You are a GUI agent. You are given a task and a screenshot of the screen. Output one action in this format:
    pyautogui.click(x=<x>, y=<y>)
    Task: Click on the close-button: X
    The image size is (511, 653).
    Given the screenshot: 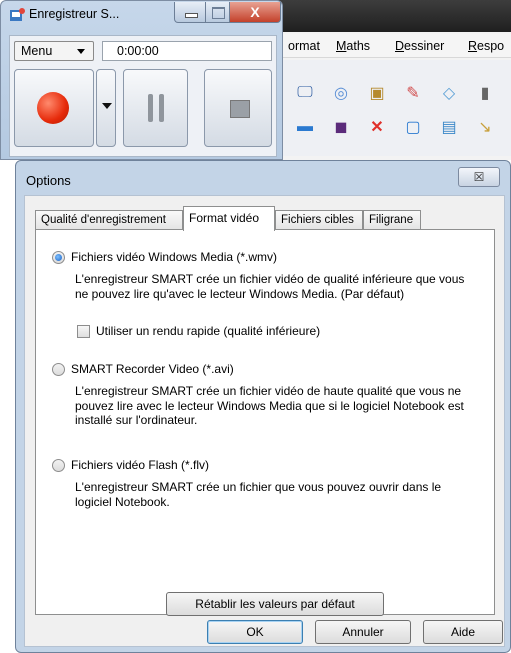 What is the action you would take?
    pyautogui.click(x=255, y=12)
    